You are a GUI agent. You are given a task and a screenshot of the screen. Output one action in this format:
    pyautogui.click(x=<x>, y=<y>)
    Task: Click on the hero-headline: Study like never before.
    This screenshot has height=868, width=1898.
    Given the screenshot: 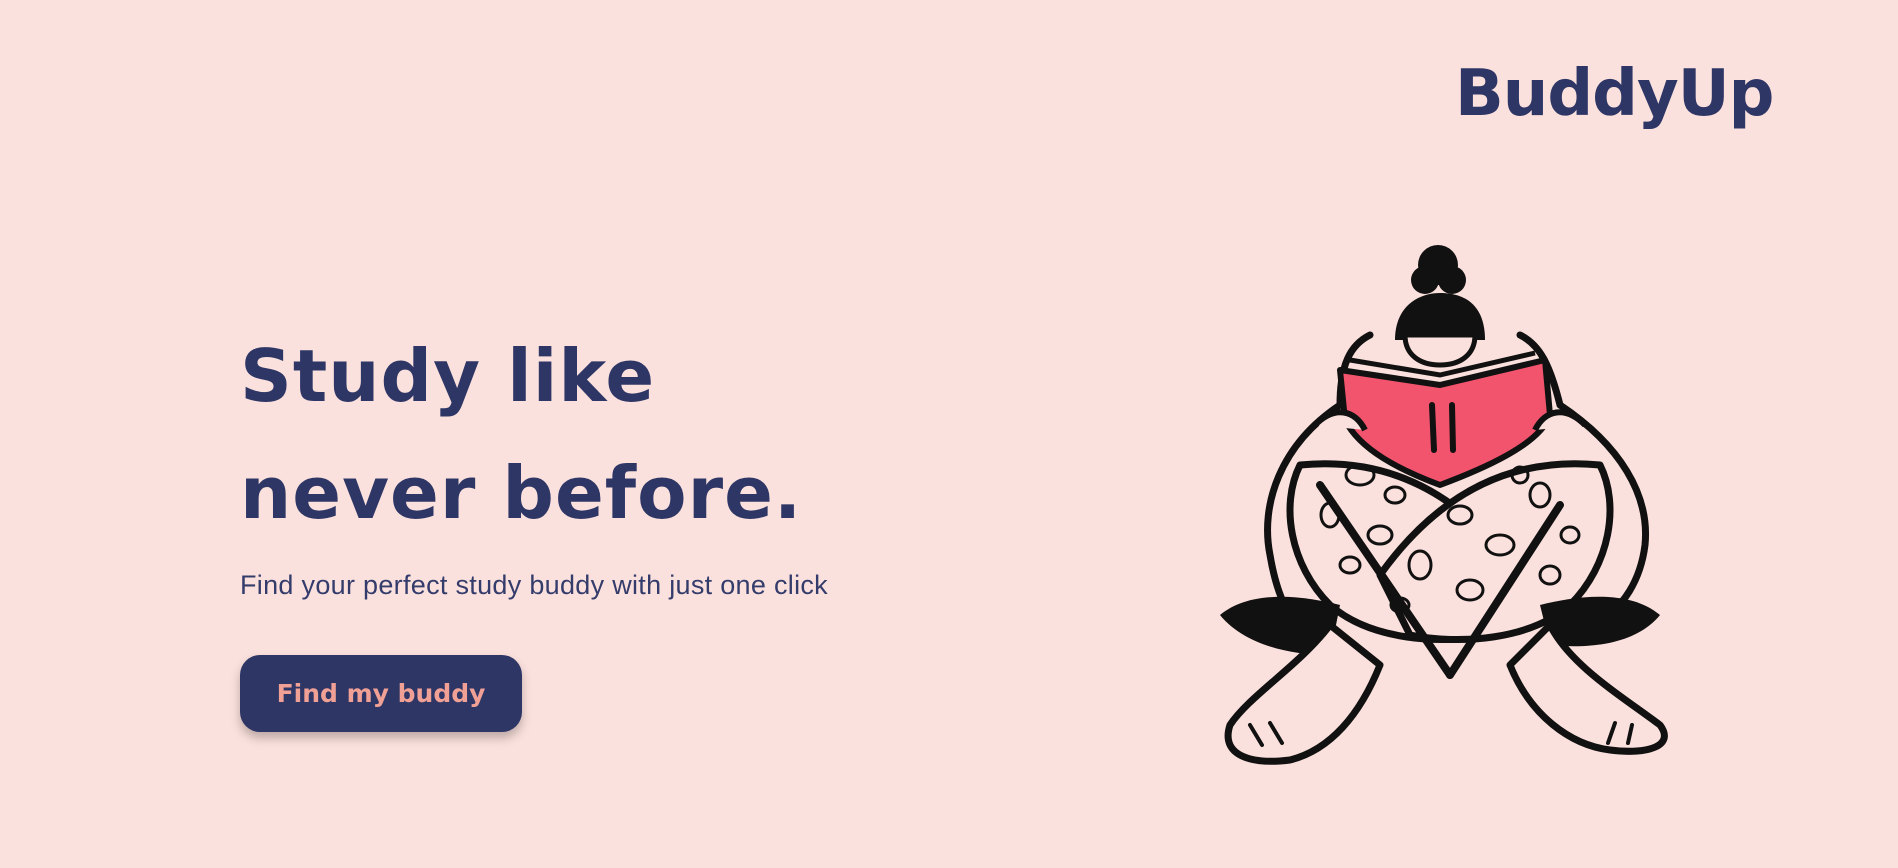 What is the action you would take?
    pyautogui.click(x=534, y=435)
    